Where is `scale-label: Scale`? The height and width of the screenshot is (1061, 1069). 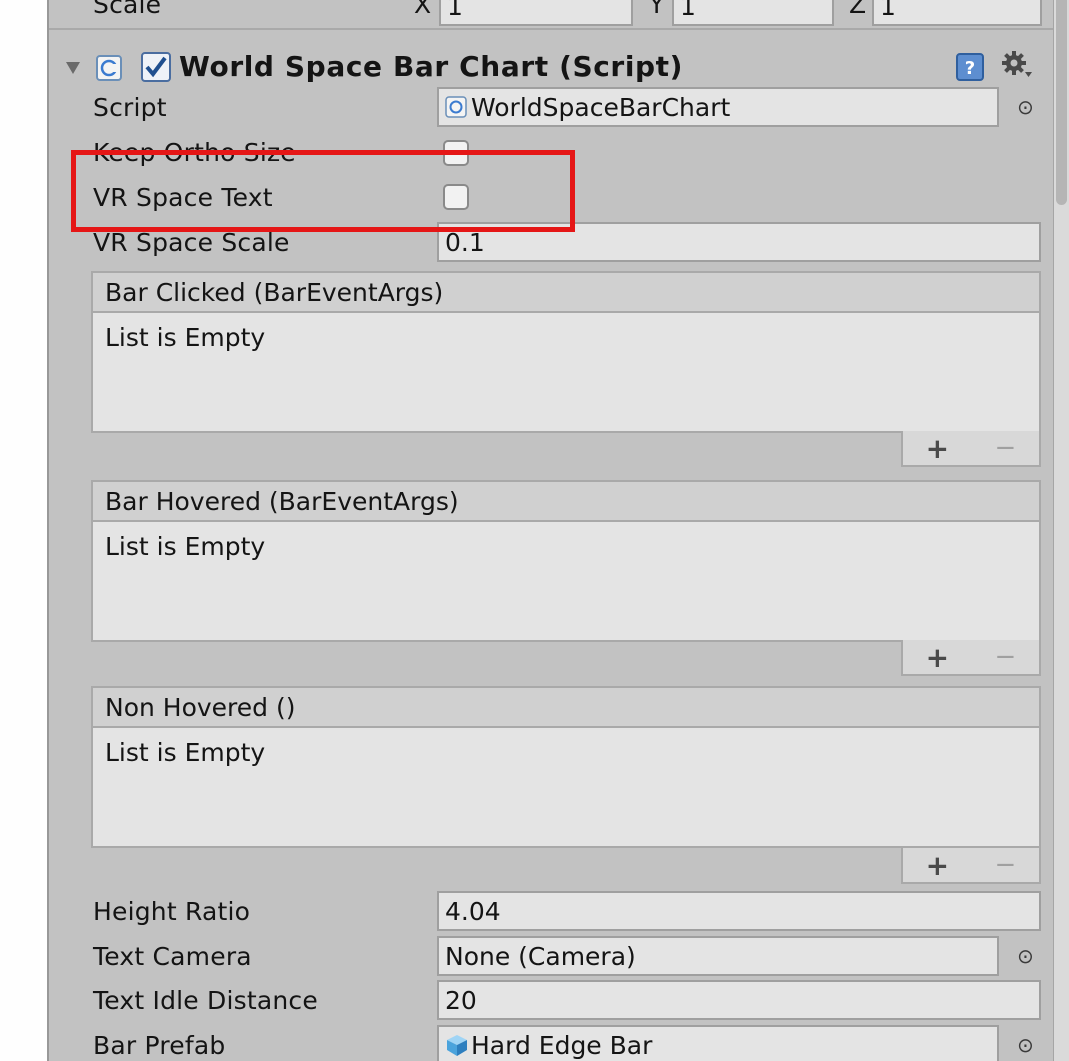 scale-label: Scale is located at coordinates (127, 9).